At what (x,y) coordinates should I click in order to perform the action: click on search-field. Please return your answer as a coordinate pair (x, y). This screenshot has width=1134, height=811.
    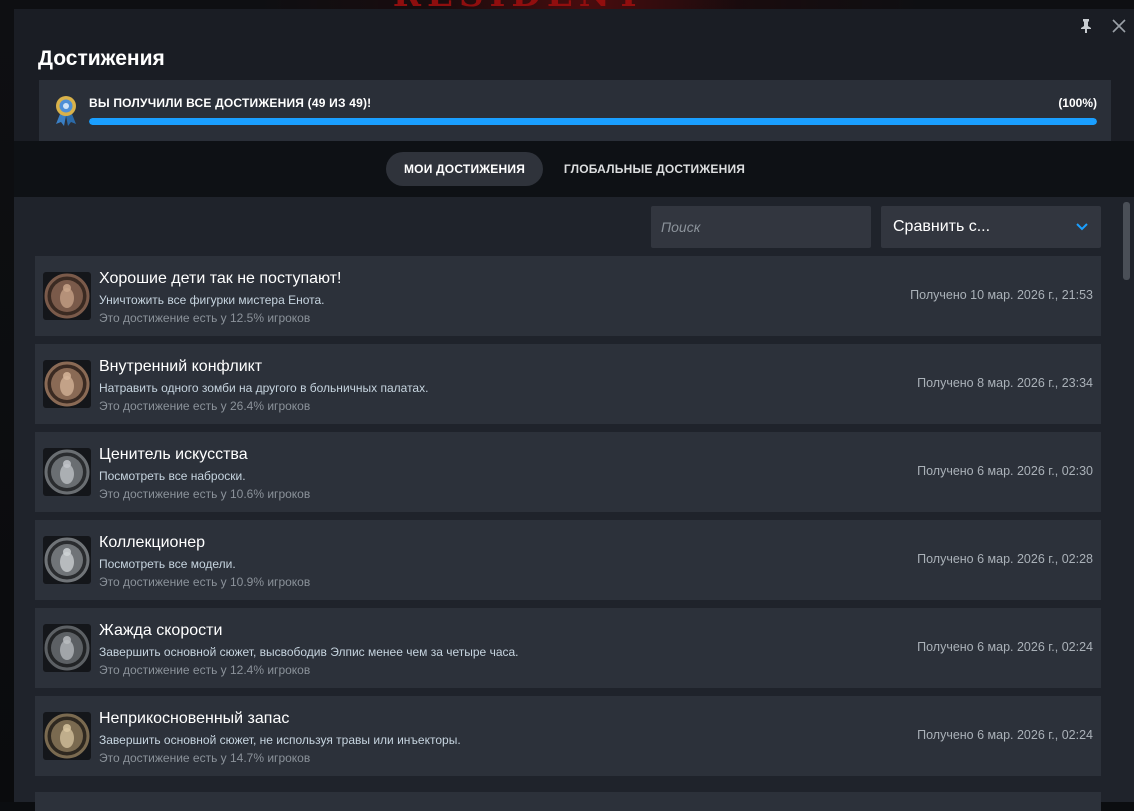
    Looking at the image, I should click on (761, 227).